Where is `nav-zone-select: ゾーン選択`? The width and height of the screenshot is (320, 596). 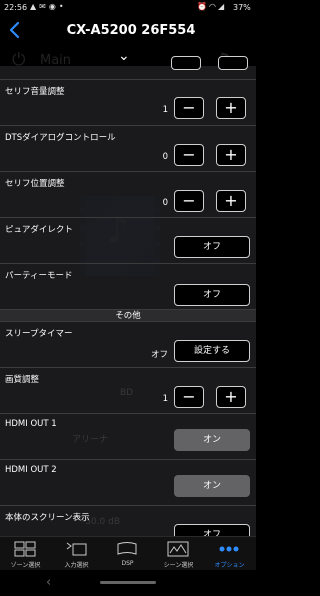
nav-zone-select: ゾーン選択 is located at coordinates (25, 554).